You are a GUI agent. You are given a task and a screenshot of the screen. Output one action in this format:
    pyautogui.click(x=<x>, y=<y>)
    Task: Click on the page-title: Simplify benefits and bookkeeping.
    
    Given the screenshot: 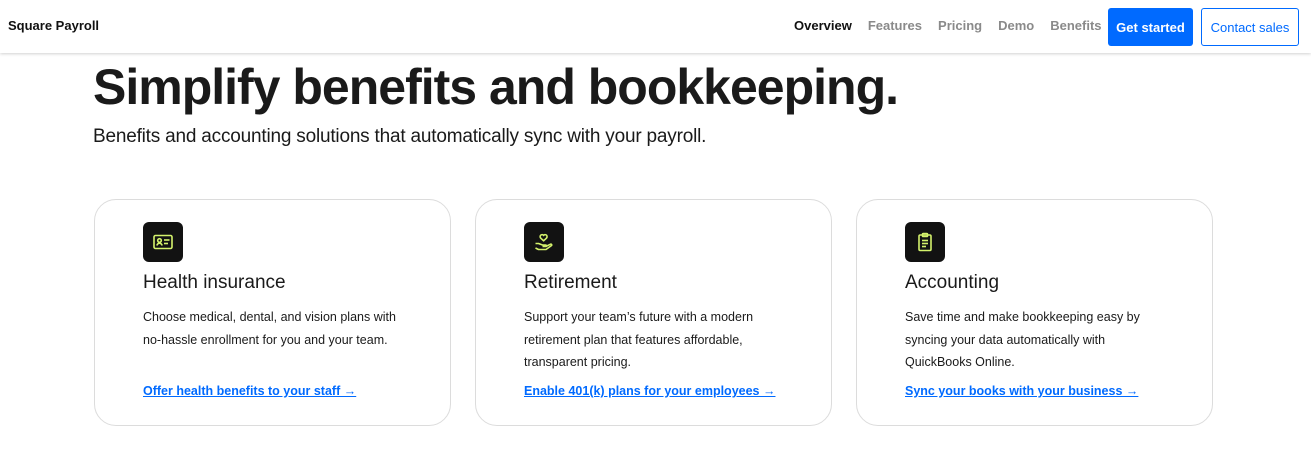 What is the action you would take?
    pyautogui.click(x=496, y=87)
    